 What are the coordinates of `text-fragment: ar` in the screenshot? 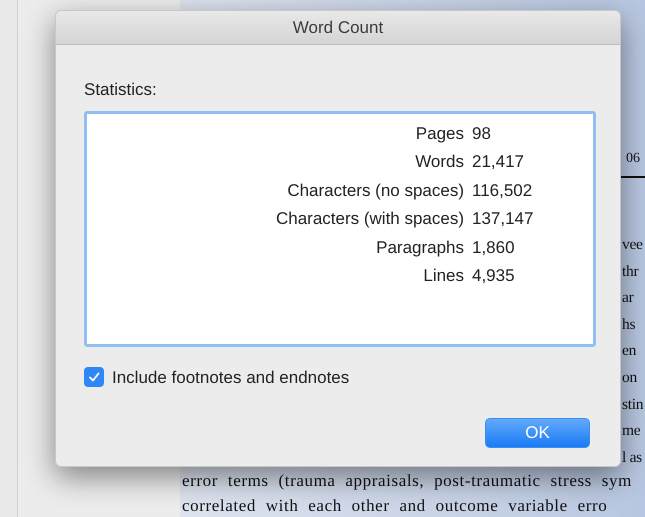 It's located at (628, 298).